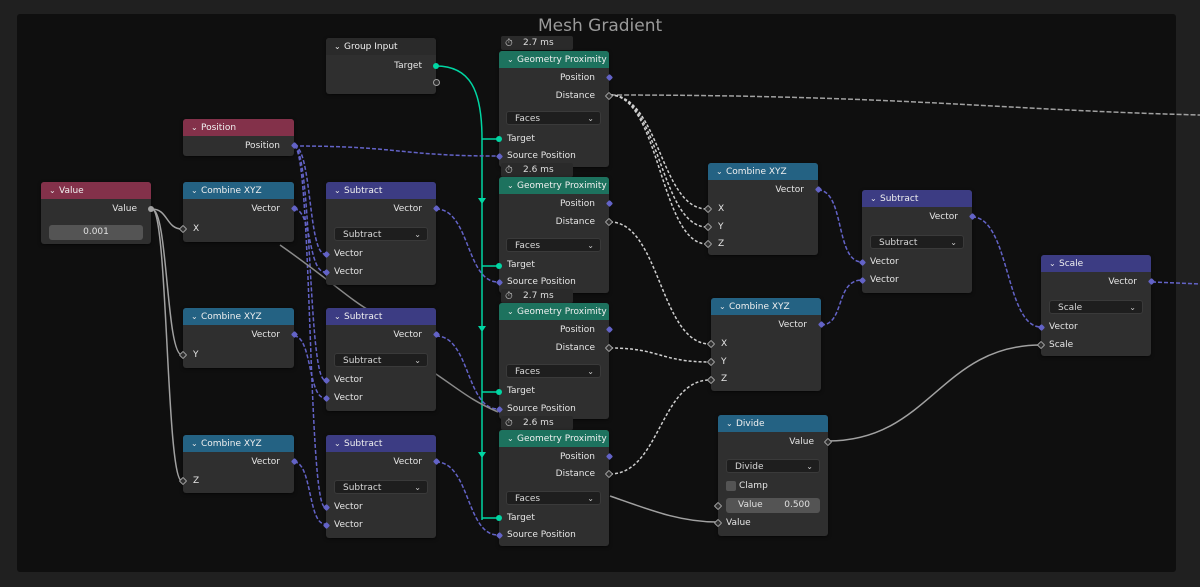 Image resolution: width=1200 pixels, height=587 pixels. Describe the element at coordinates (841, 302) in the screenshot. I see `link-cb-sub4` at that location.